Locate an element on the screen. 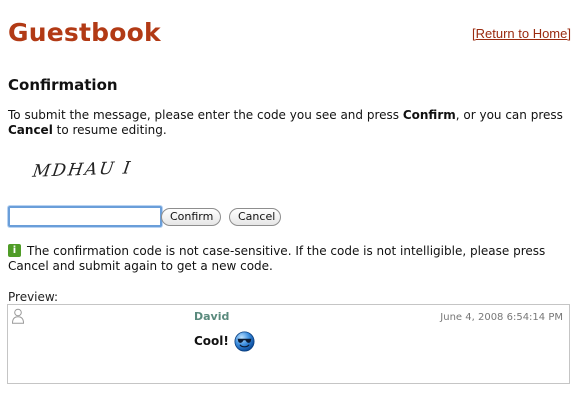 The height and width of the screenshot is (399, 579). site-title: Guestbook is located at coordinates (84, 32).